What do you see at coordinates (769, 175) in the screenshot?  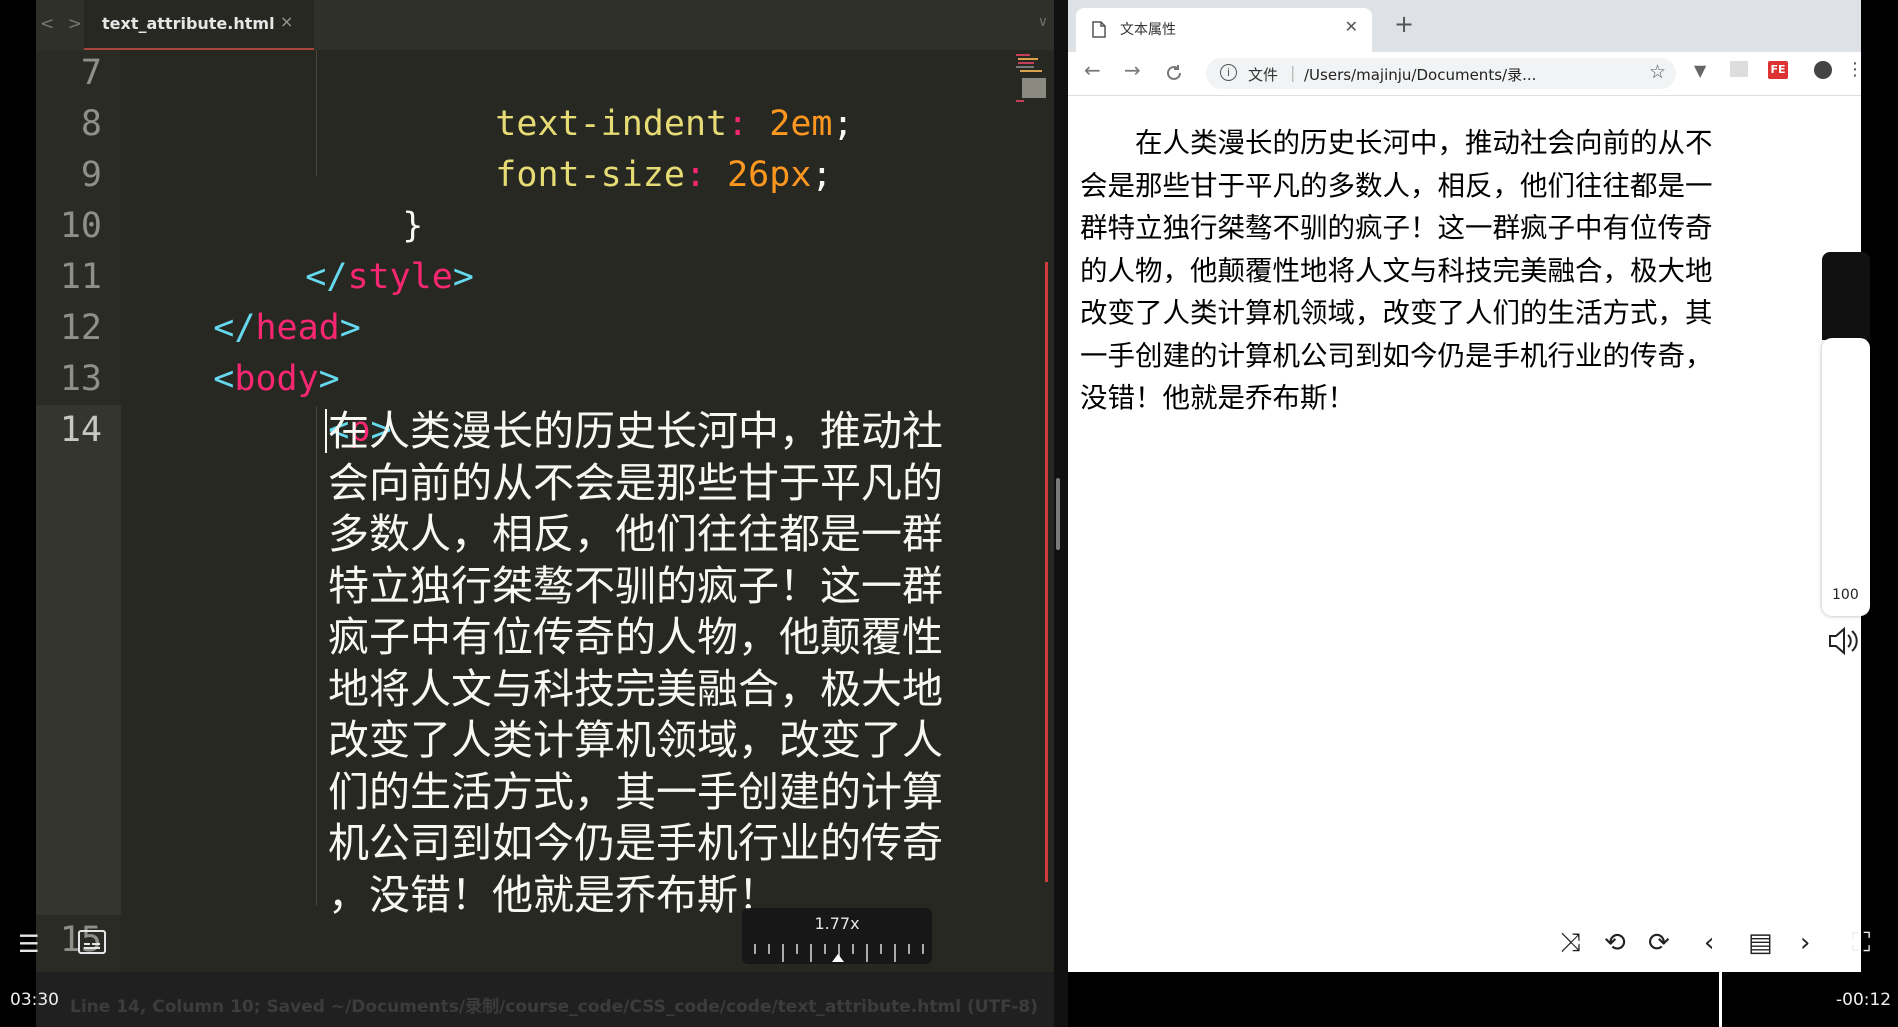 I see `css-value: 26px` at bounding box center [769, 175].